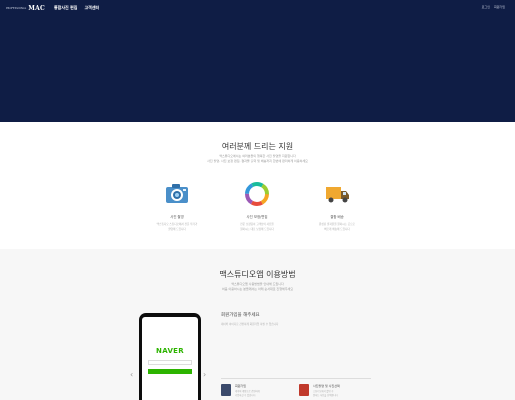  Describe the element at coordinates (177, 207) in the screenshot. I see `feature-photo-shoot: 사진 촬영 맥스튜디오 스튜디오에서 전문 작가가 촬영해 드립니다` at that location.